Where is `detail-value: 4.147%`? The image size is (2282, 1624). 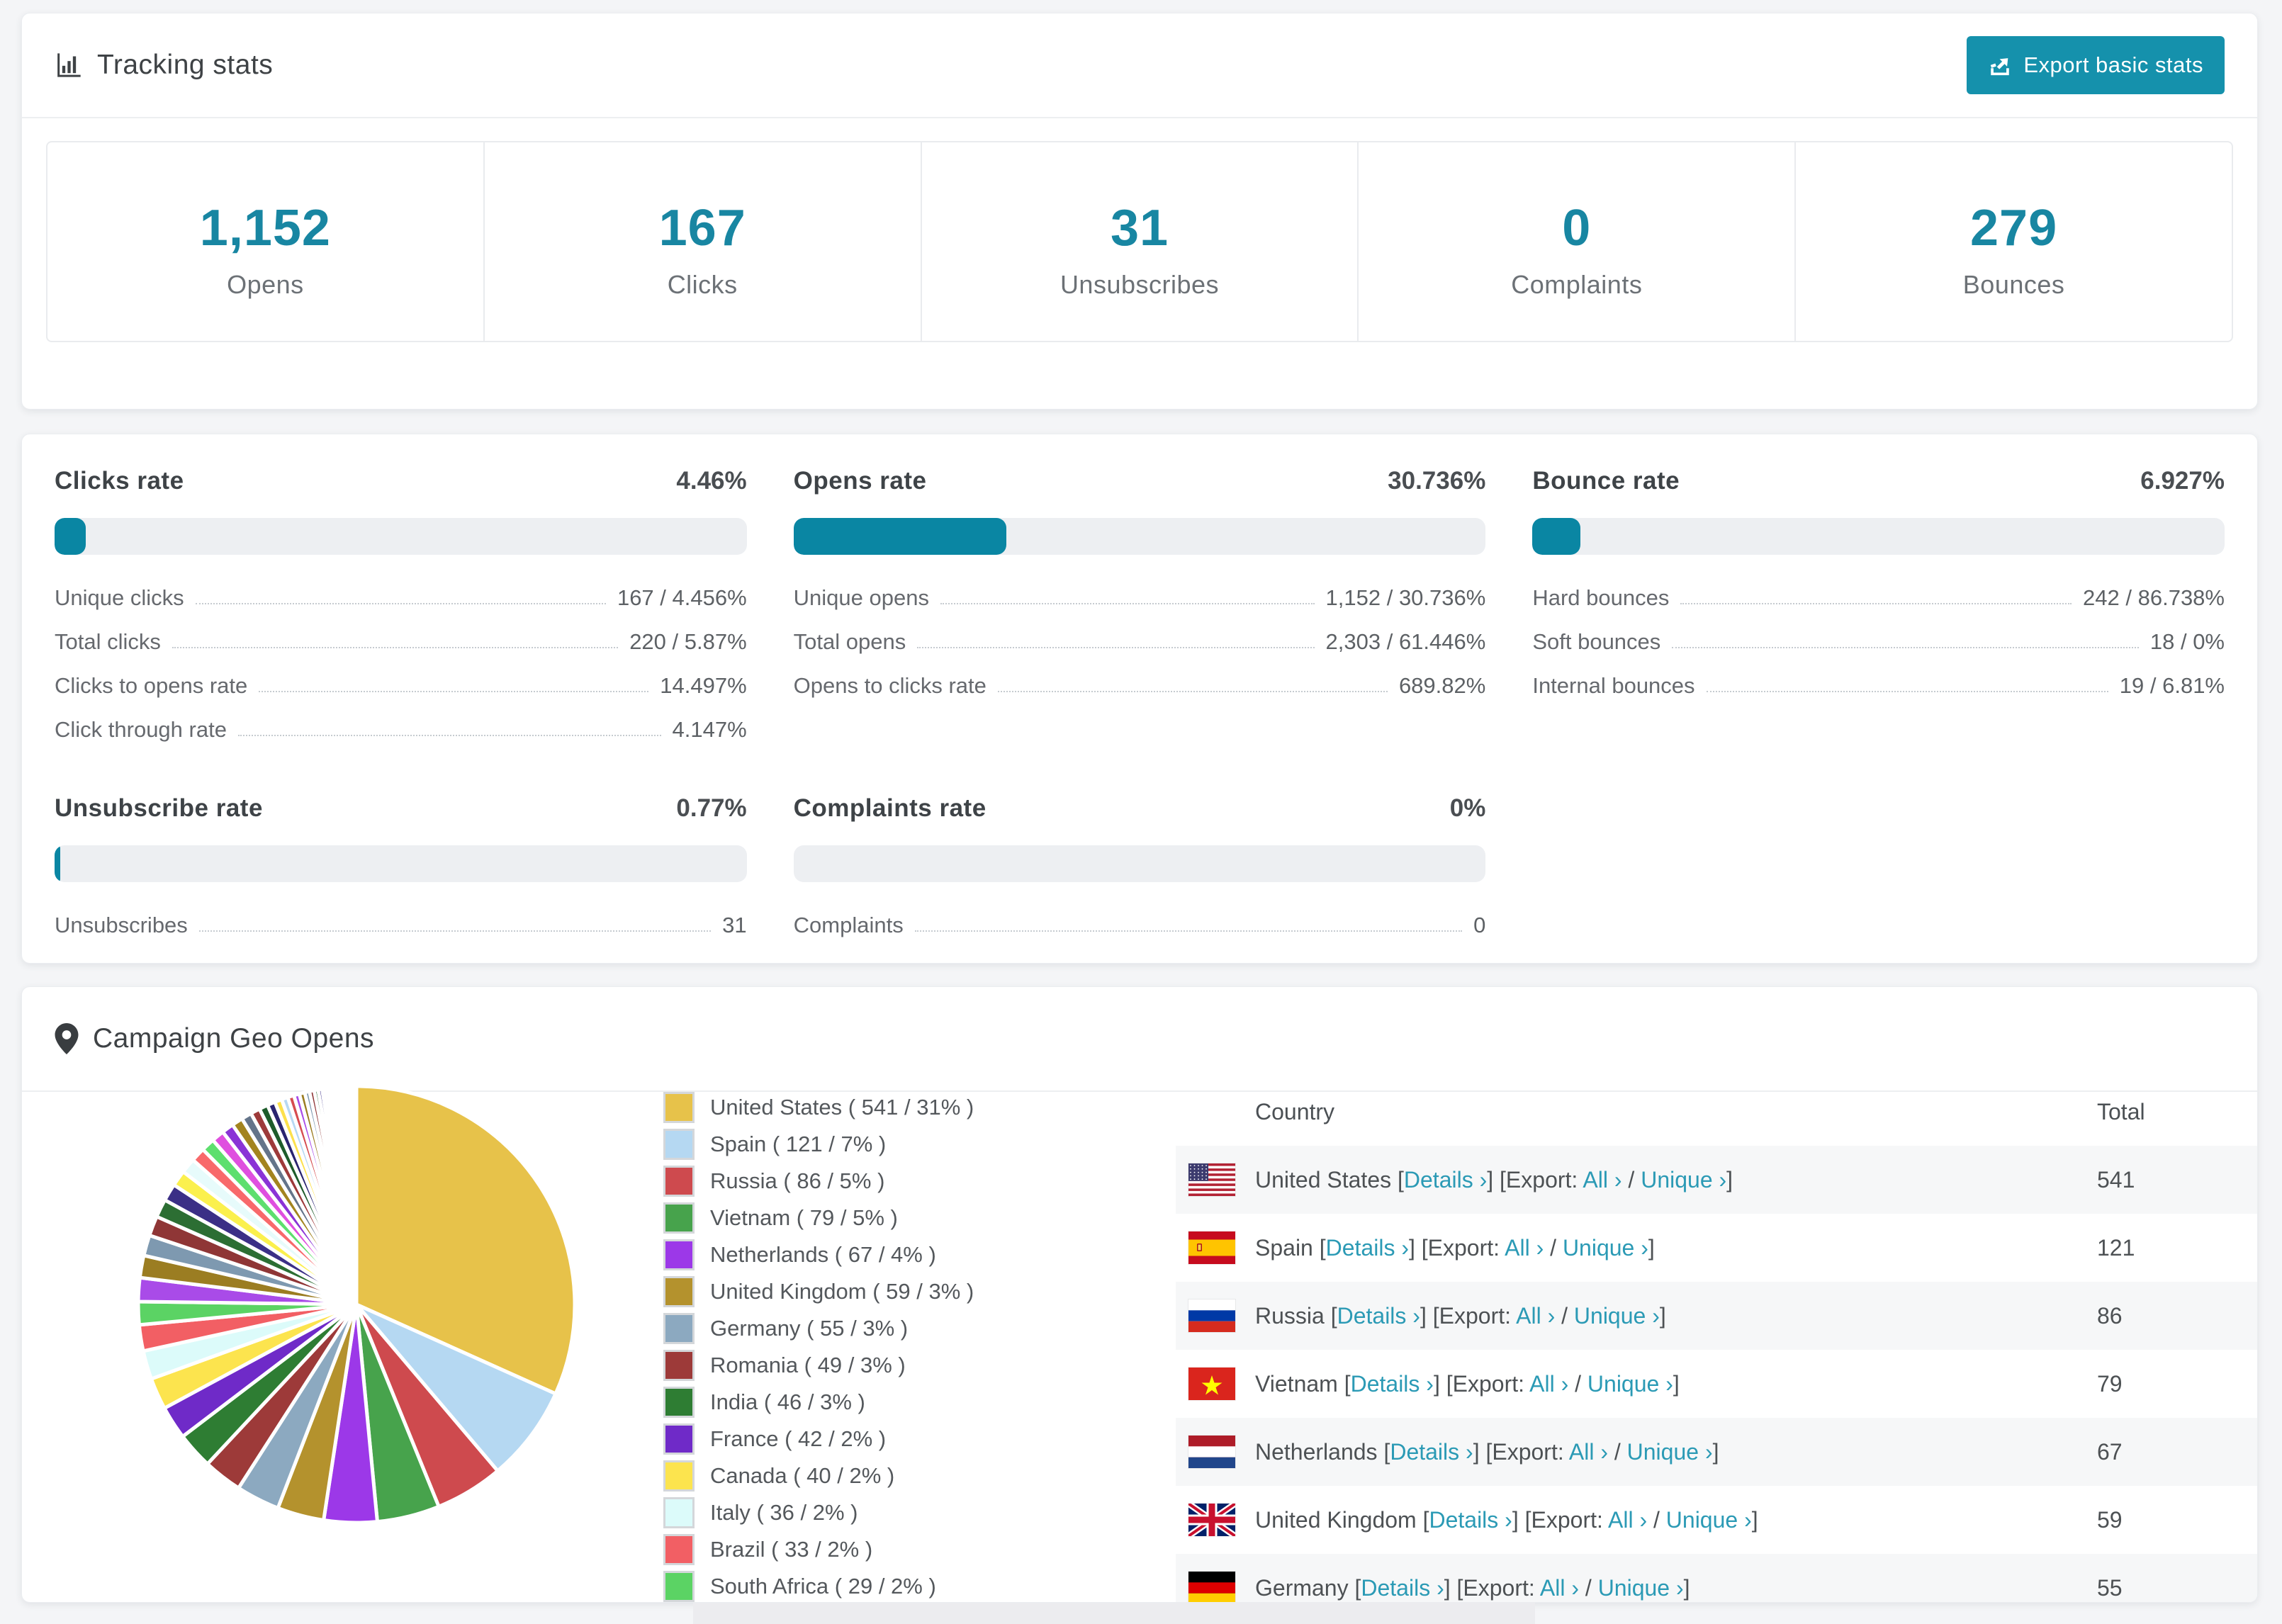 detail-value: 4.147% is located at coordinates (709, 729).